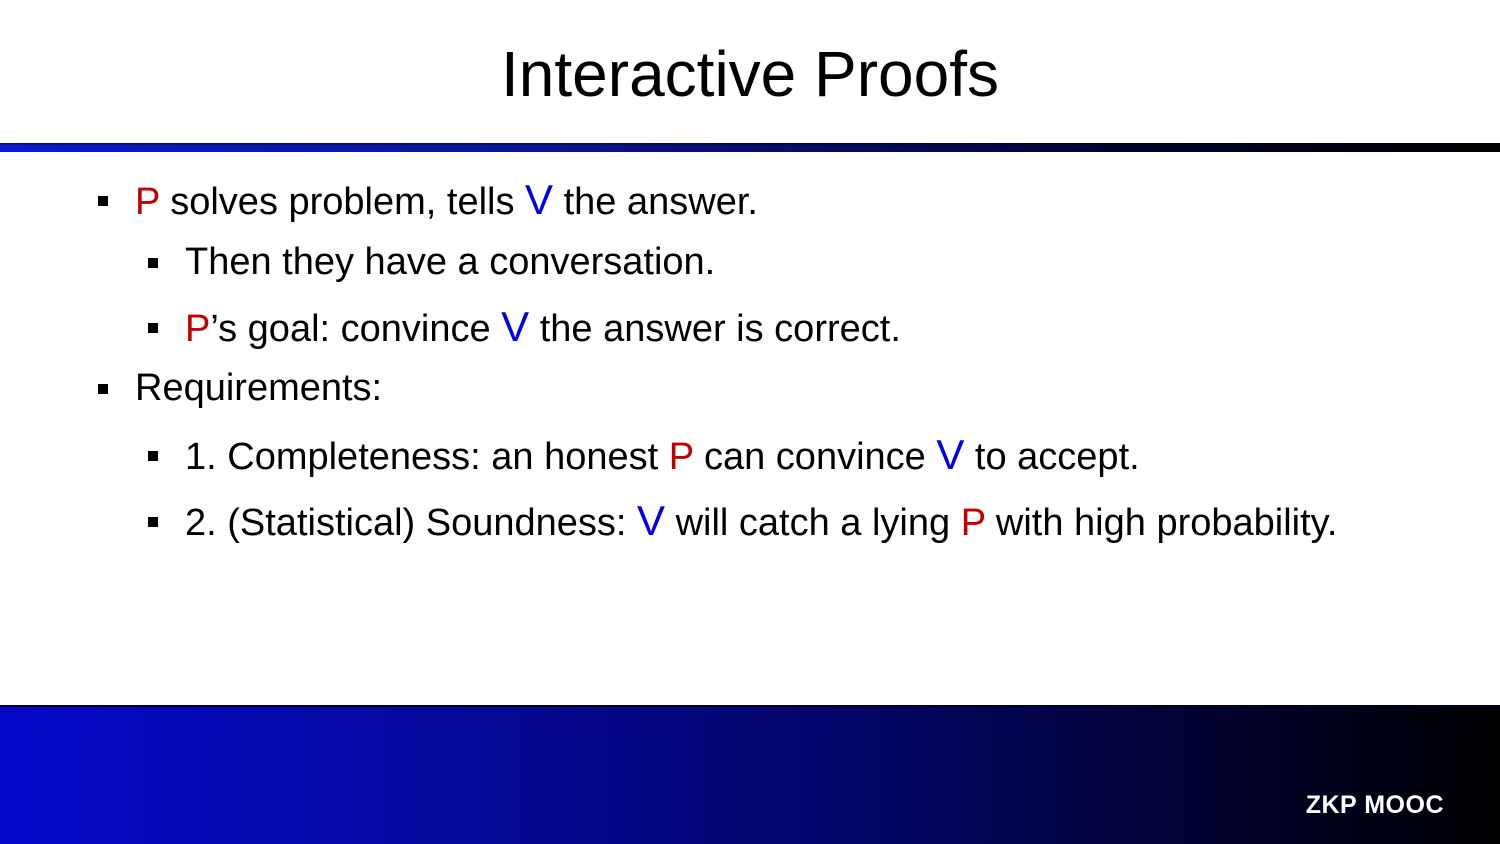 This screenshot has width=1500, height=844. What do you see at coordinates (750, 147) in the screenshot?
I see `title-divider` at bounding box center [750, 147].